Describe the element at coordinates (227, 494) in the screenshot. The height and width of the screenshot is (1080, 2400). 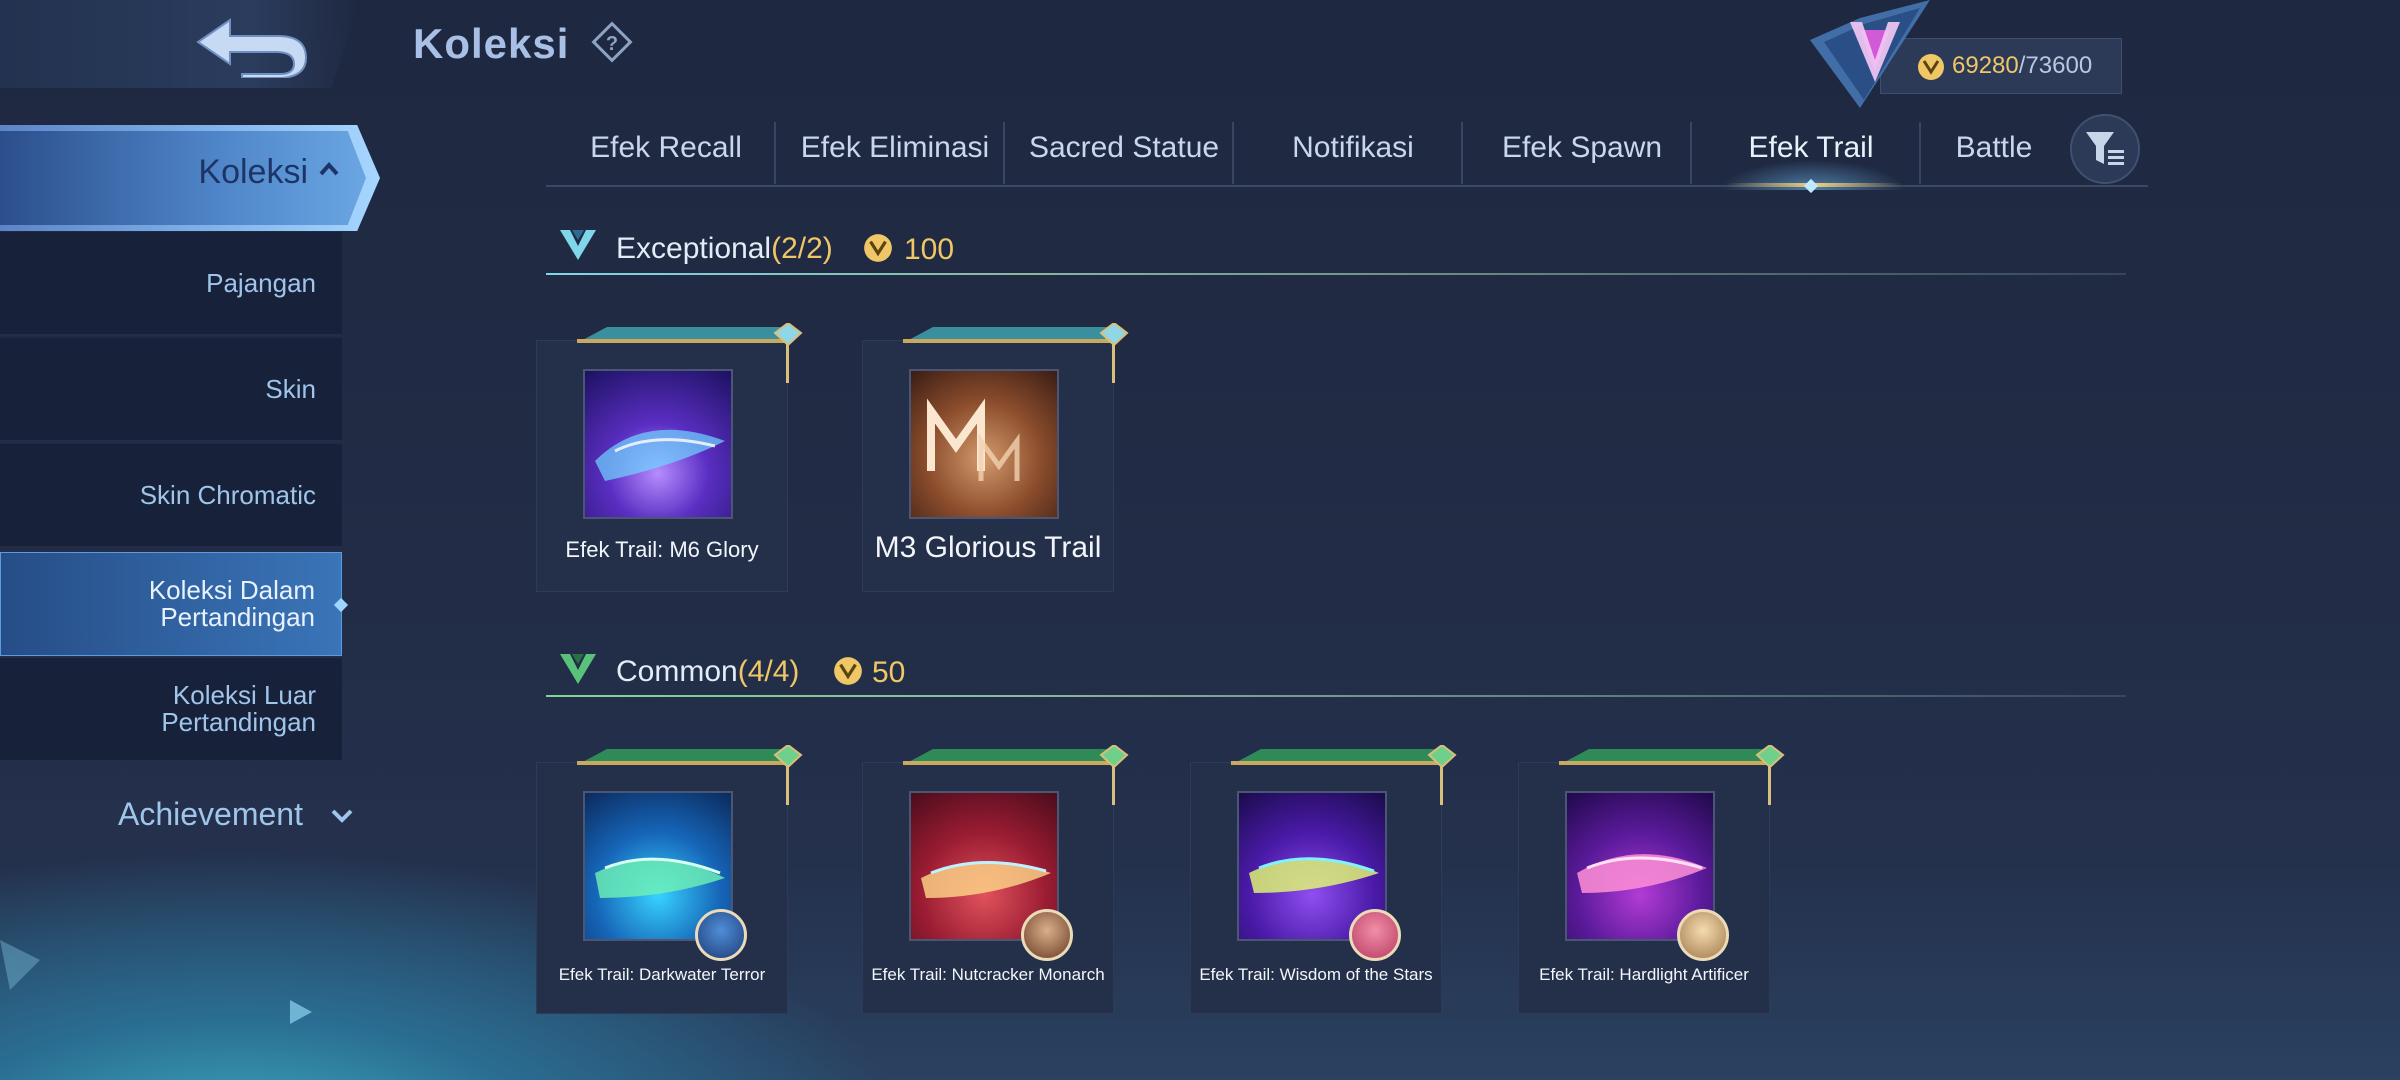
I see `sidebar-item-label: Skin Chromatic` at that location.